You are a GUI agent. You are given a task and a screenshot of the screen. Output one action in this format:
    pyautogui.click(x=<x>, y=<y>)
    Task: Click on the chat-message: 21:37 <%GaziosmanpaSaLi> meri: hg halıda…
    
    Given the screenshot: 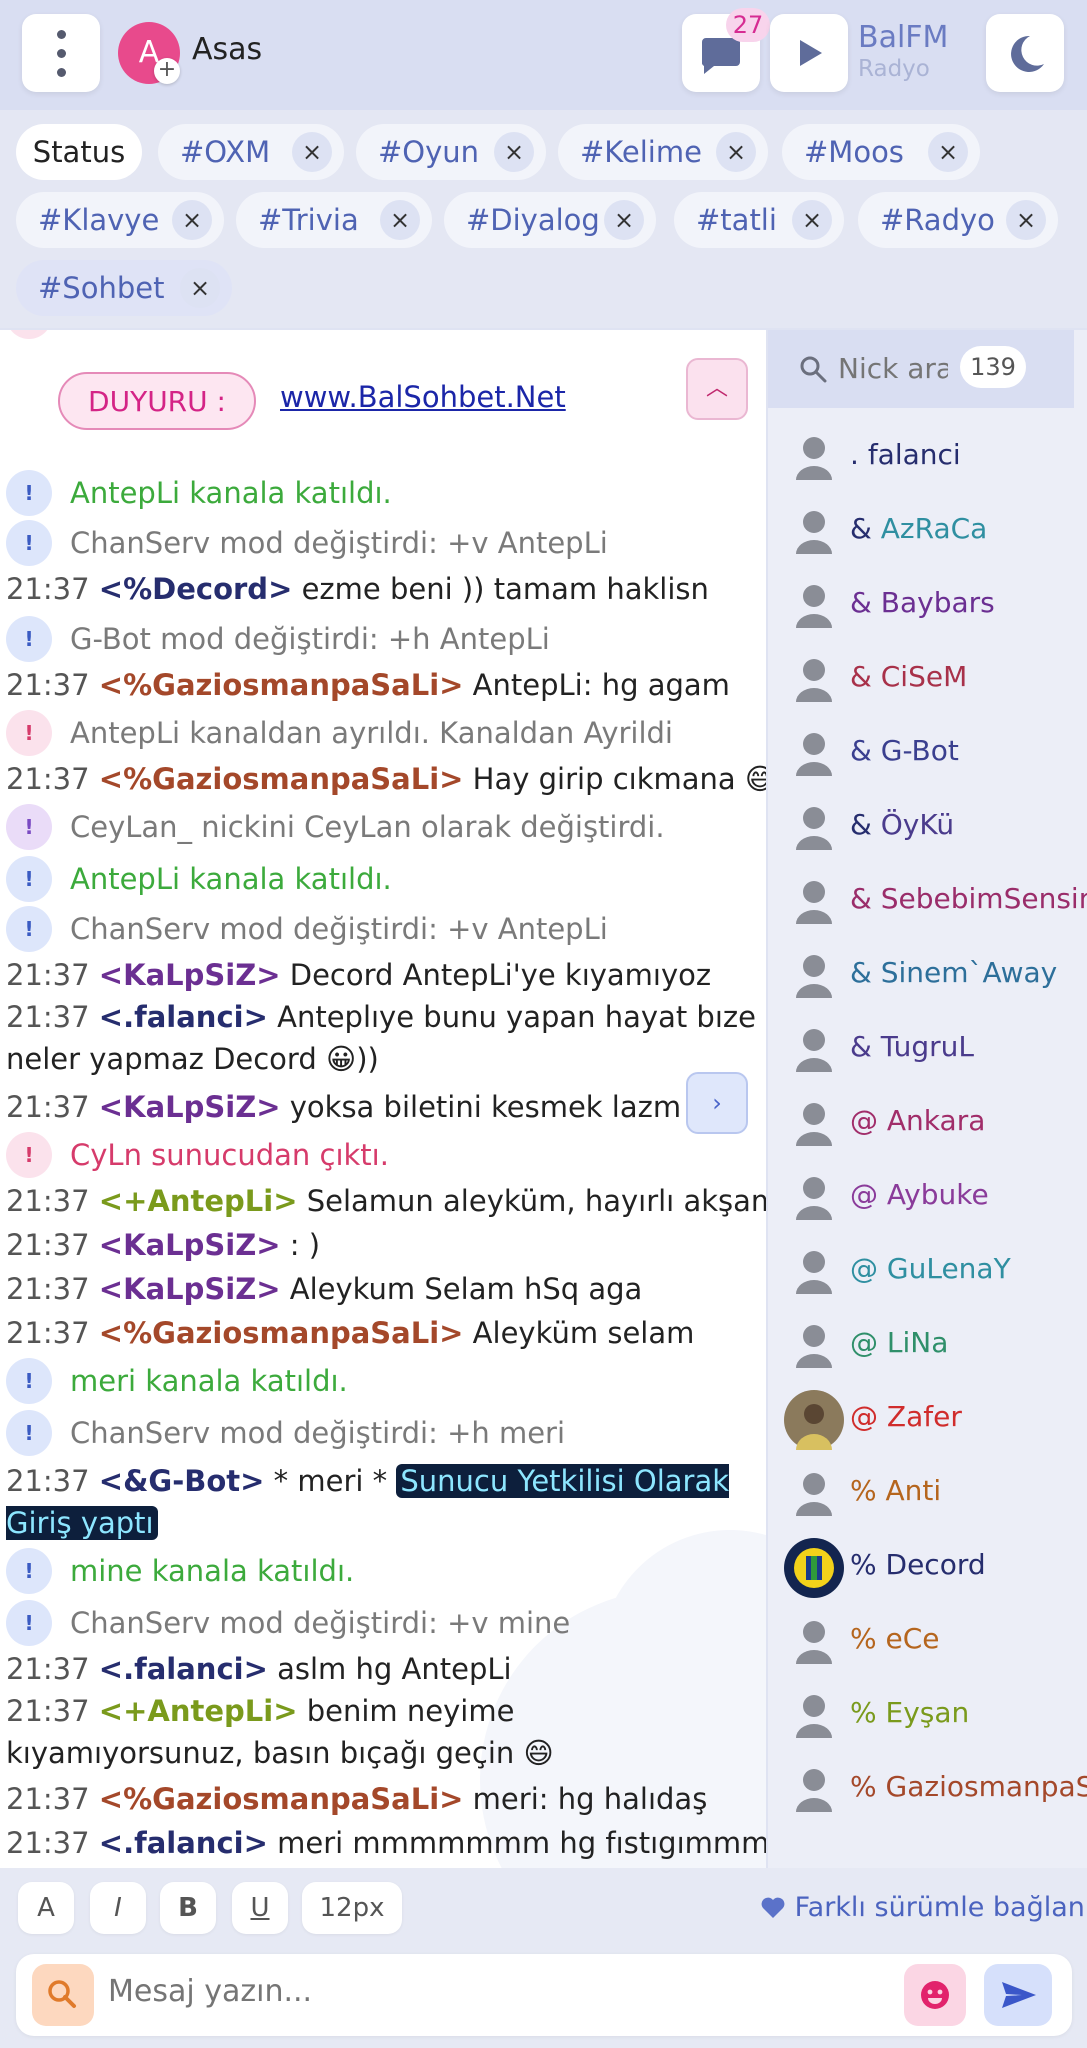 What is the action you would take?
    pyautogui.click(x=357, y=1799)
    